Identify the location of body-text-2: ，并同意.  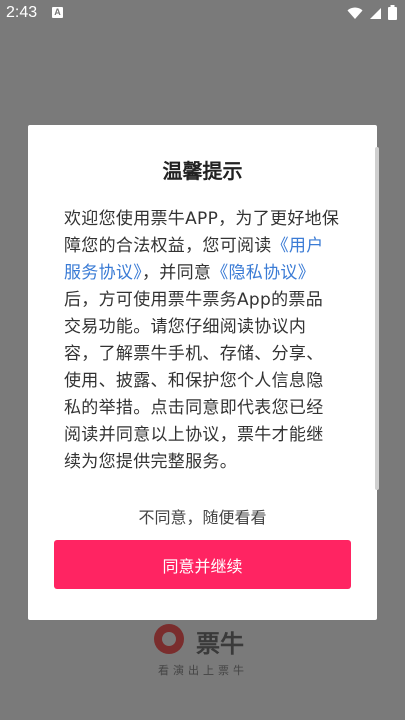
(177, 273).